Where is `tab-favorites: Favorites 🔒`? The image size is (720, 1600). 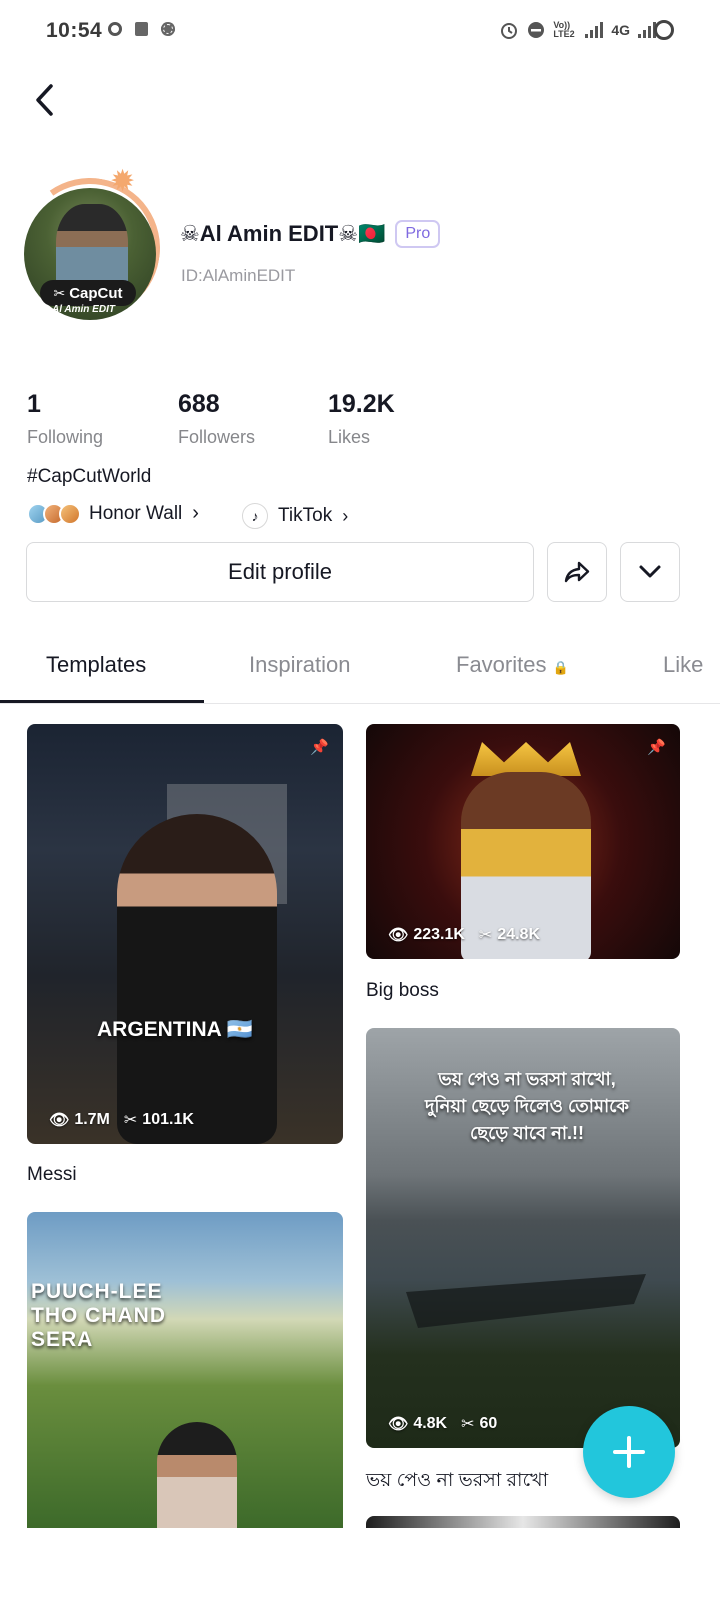 tab-favorites: Favorites 🔒 is located at coordinates (512, 665).